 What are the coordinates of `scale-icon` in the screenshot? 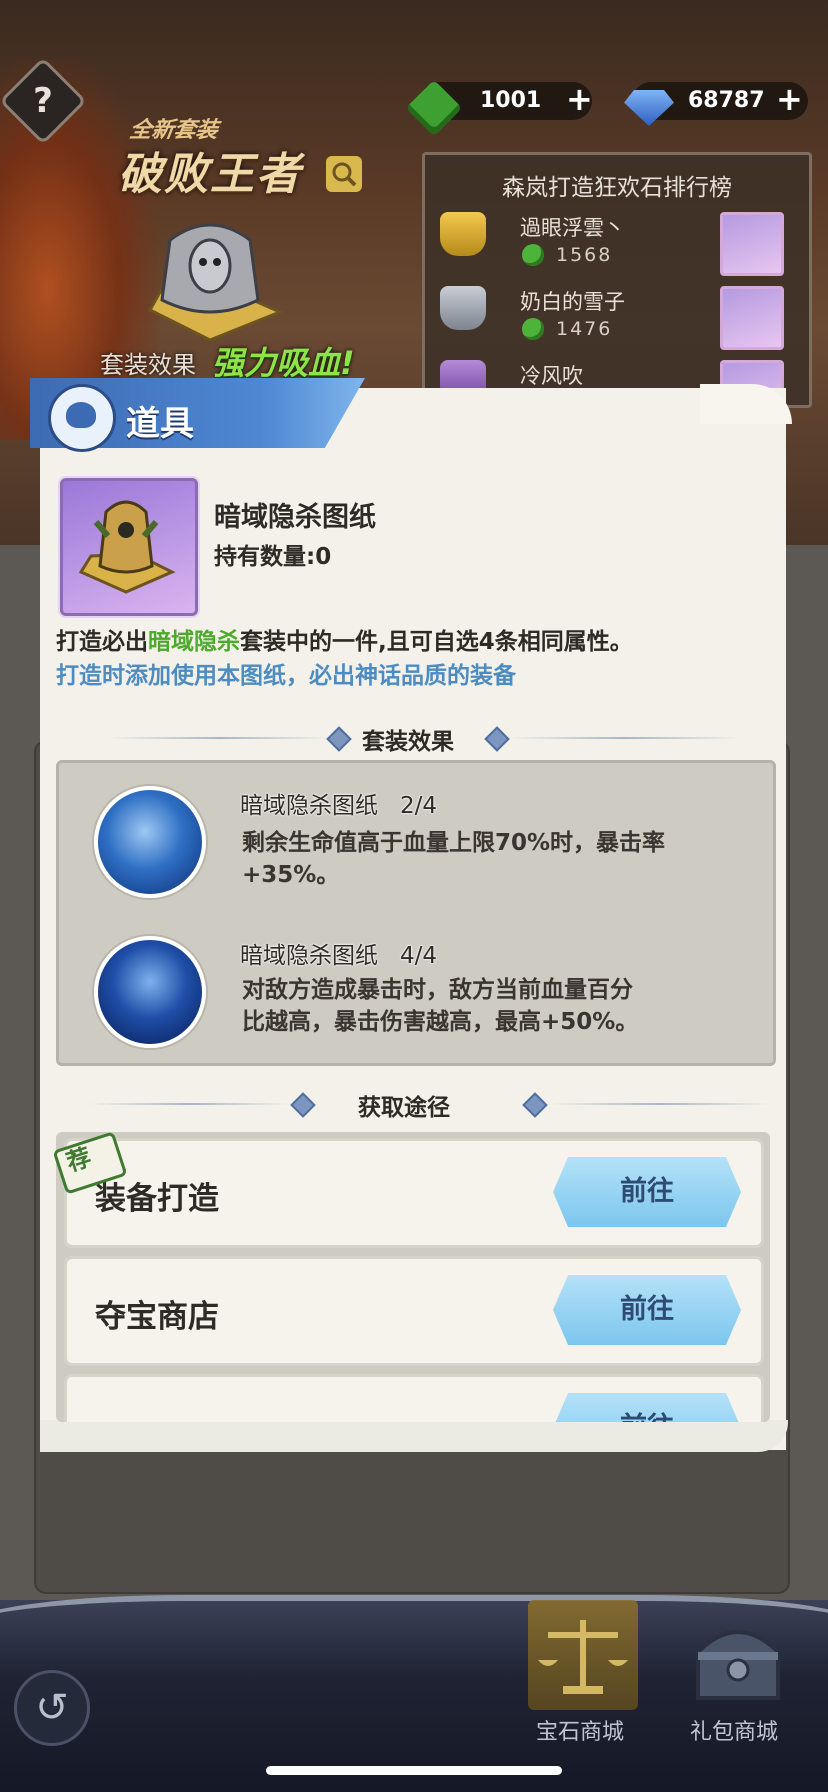 It's located at (583, 1655).